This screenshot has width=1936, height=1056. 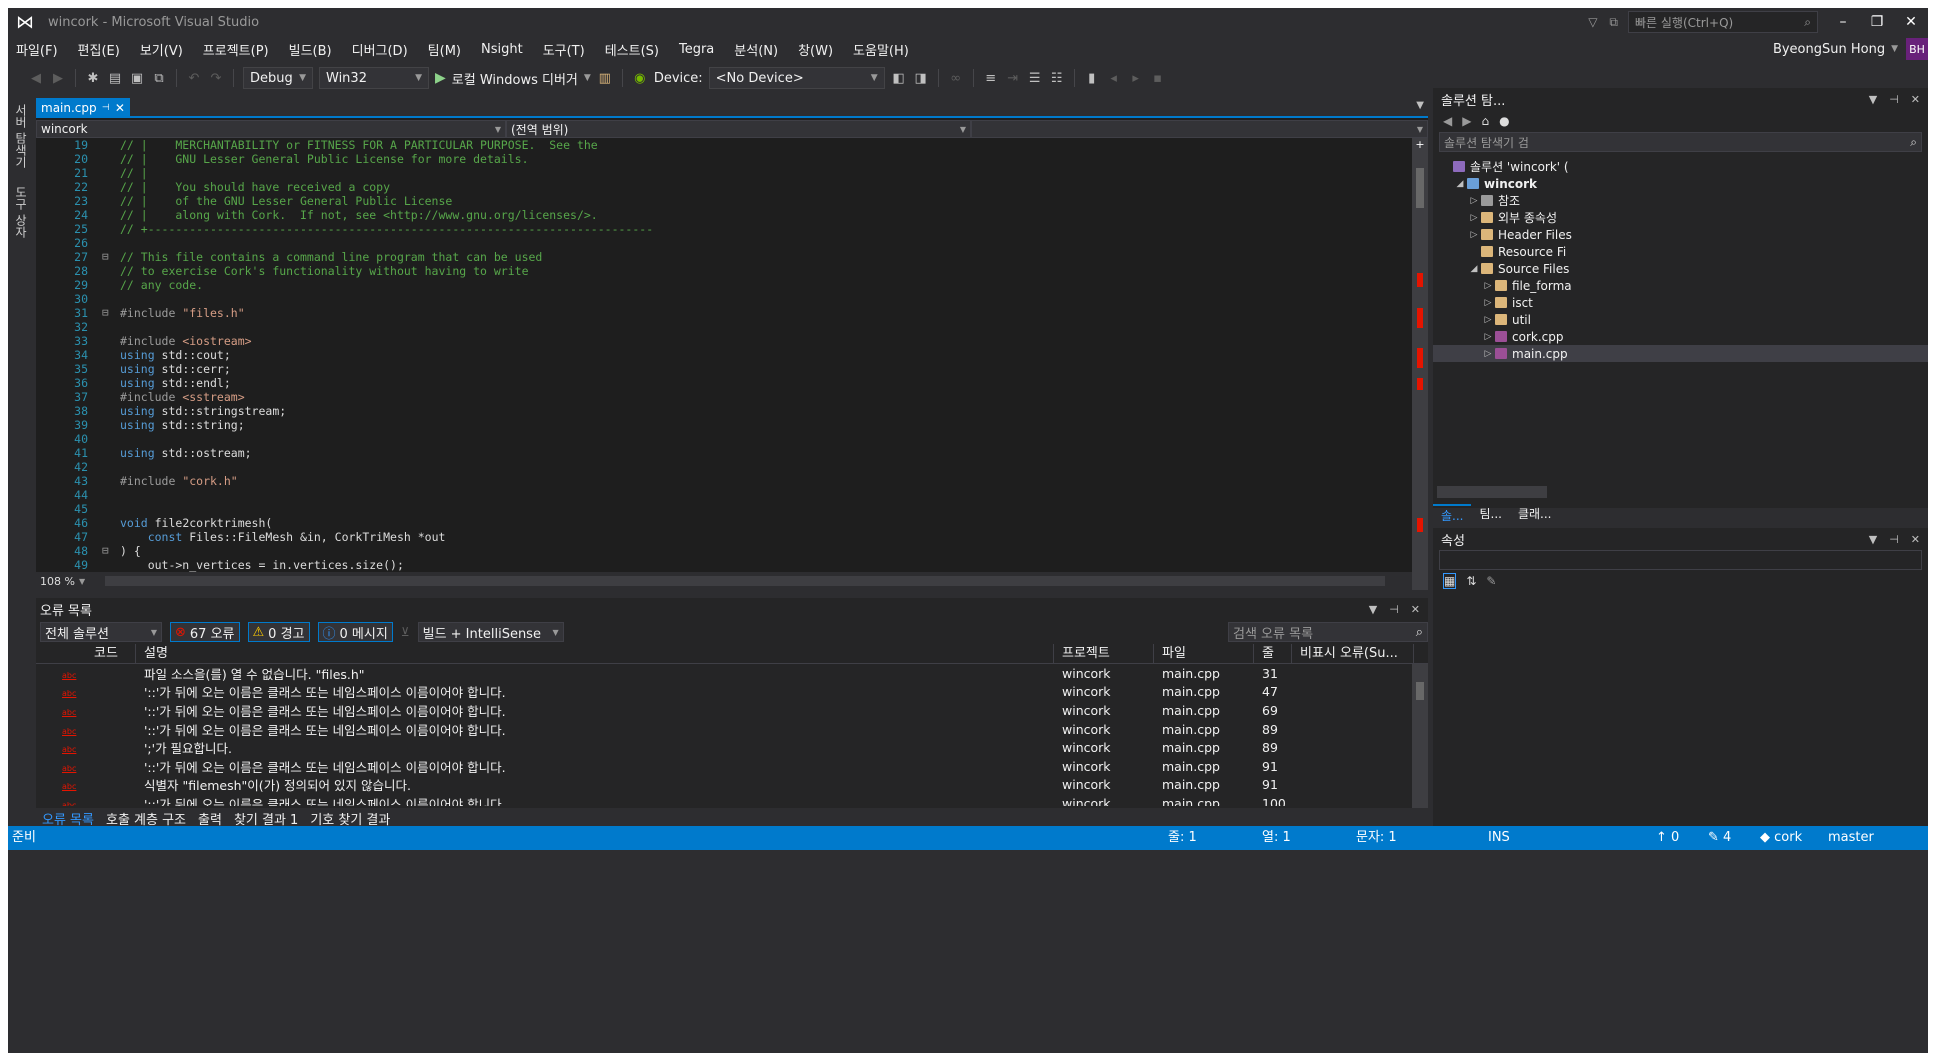 What do you see at coordinates (57, 581) in the screenshot?
I see `zoom-level: 108 %` at bounding box center [57, 581].